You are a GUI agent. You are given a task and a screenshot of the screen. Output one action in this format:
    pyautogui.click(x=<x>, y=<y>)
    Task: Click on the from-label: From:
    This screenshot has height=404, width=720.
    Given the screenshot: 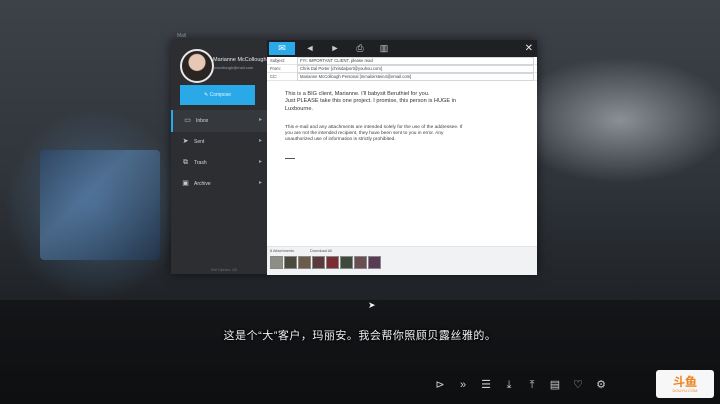 What is the action you would take?
    pyautogui.click(x=275, y=68)
    